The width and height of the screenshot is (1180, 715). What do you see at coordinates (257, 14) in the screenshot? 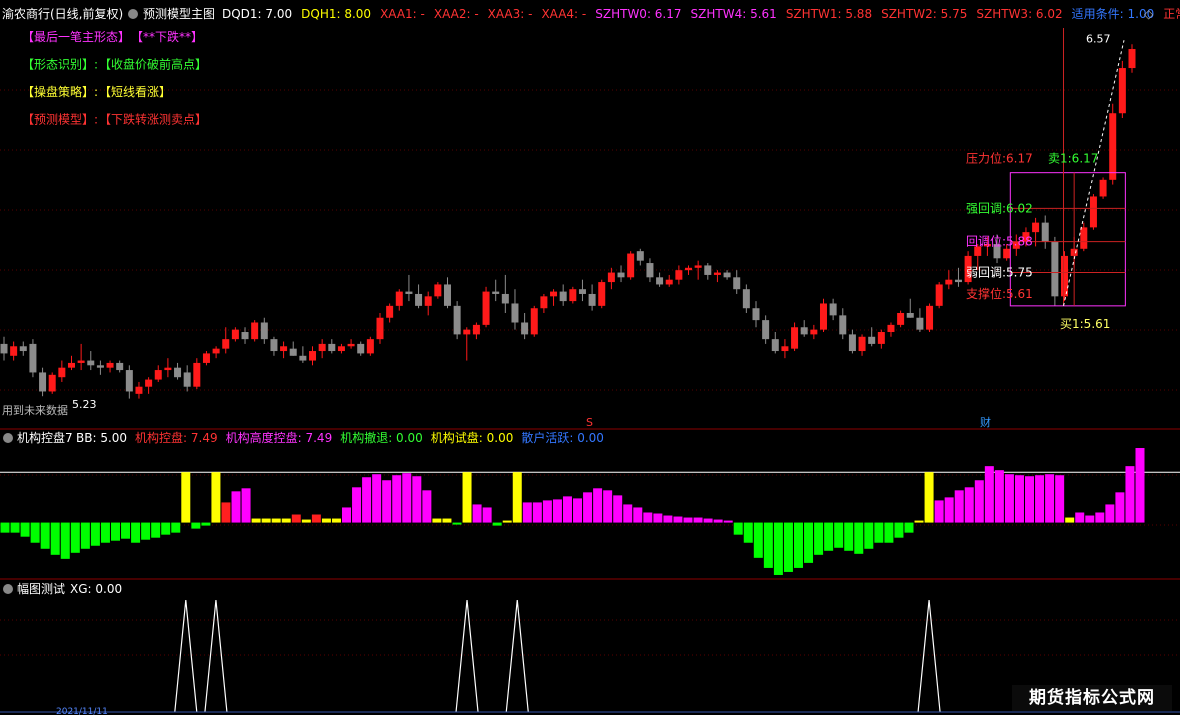
I see `header-value-0: DQD1: 7.00` at bounding box center [257, 14].